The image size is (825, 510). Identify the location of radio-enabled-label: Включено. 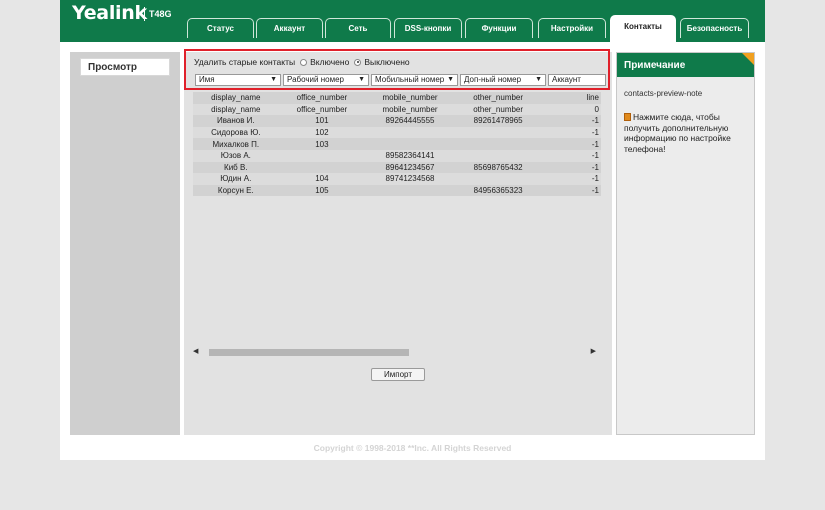
(329, 62).